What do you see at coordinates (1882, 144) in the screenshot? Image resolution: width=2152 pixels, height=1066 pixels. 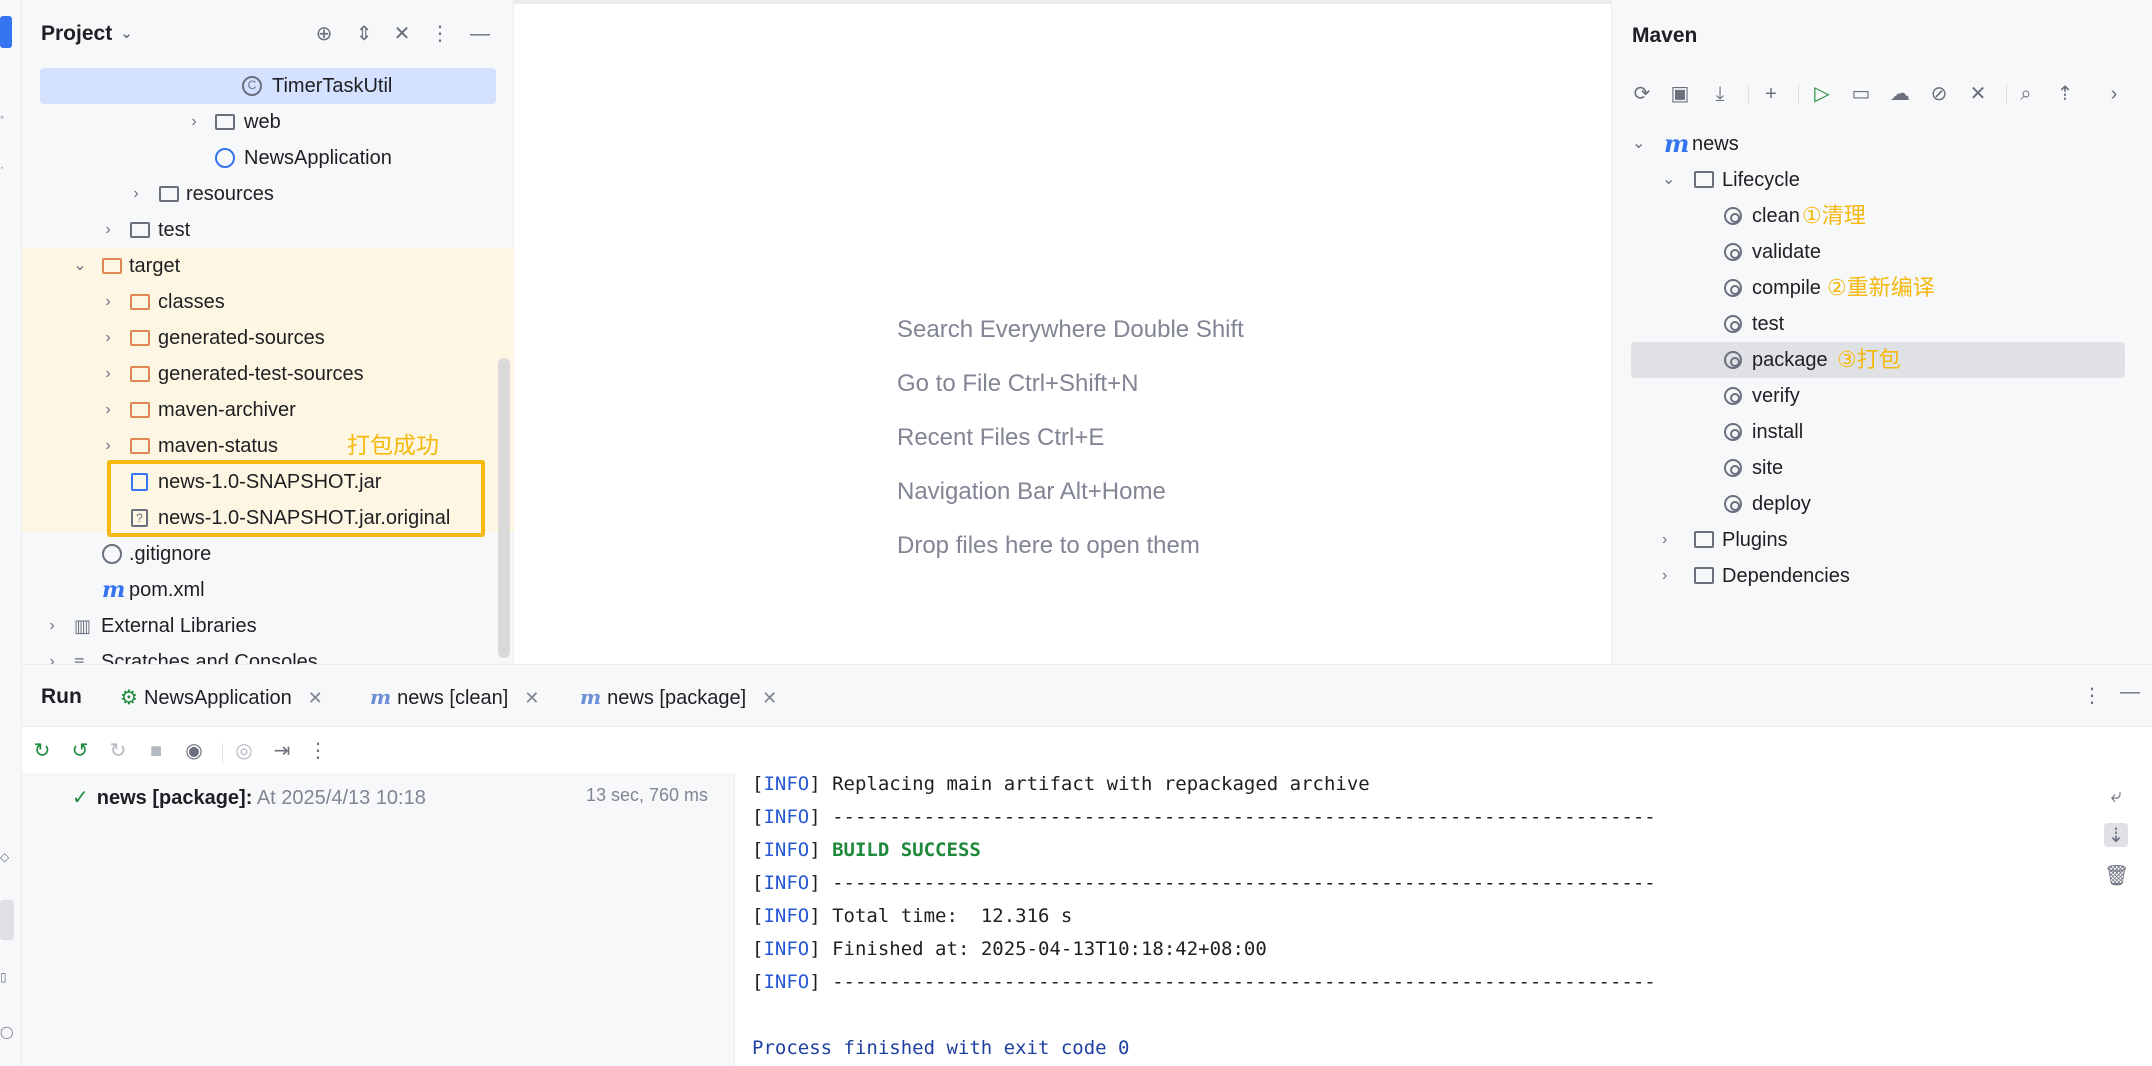 I see `maven-project-news: ⌄ m news` at bounding box center [1882, 144].